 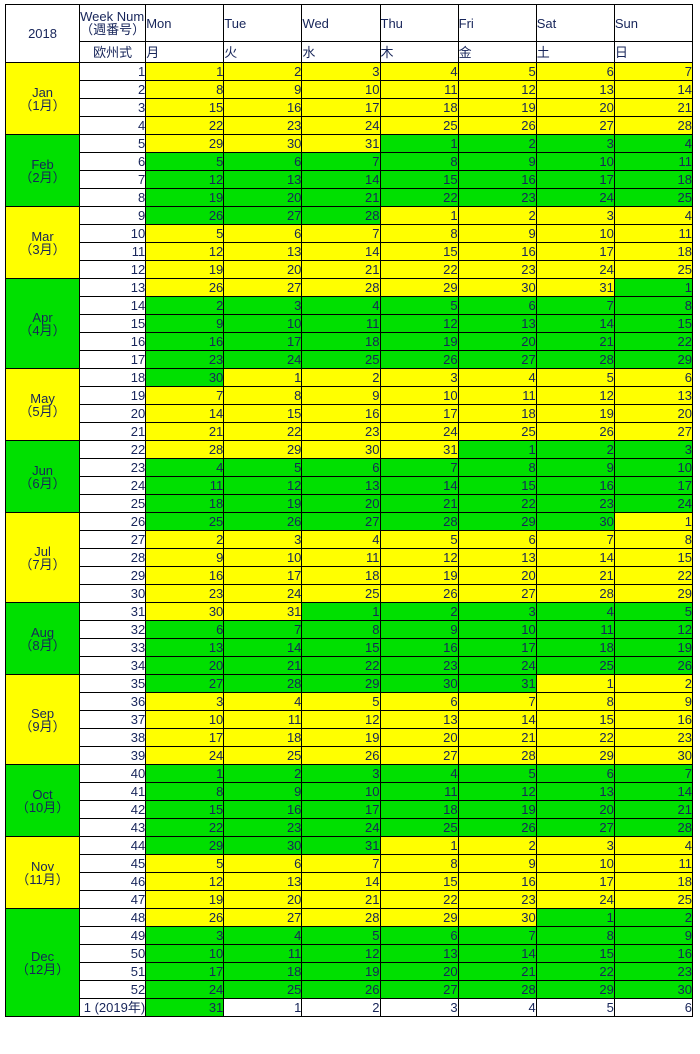 What do you see at coordinates (113, 575) in the screenshot?
I see `week-number-cell: 29` at bounding box center [113, 575].